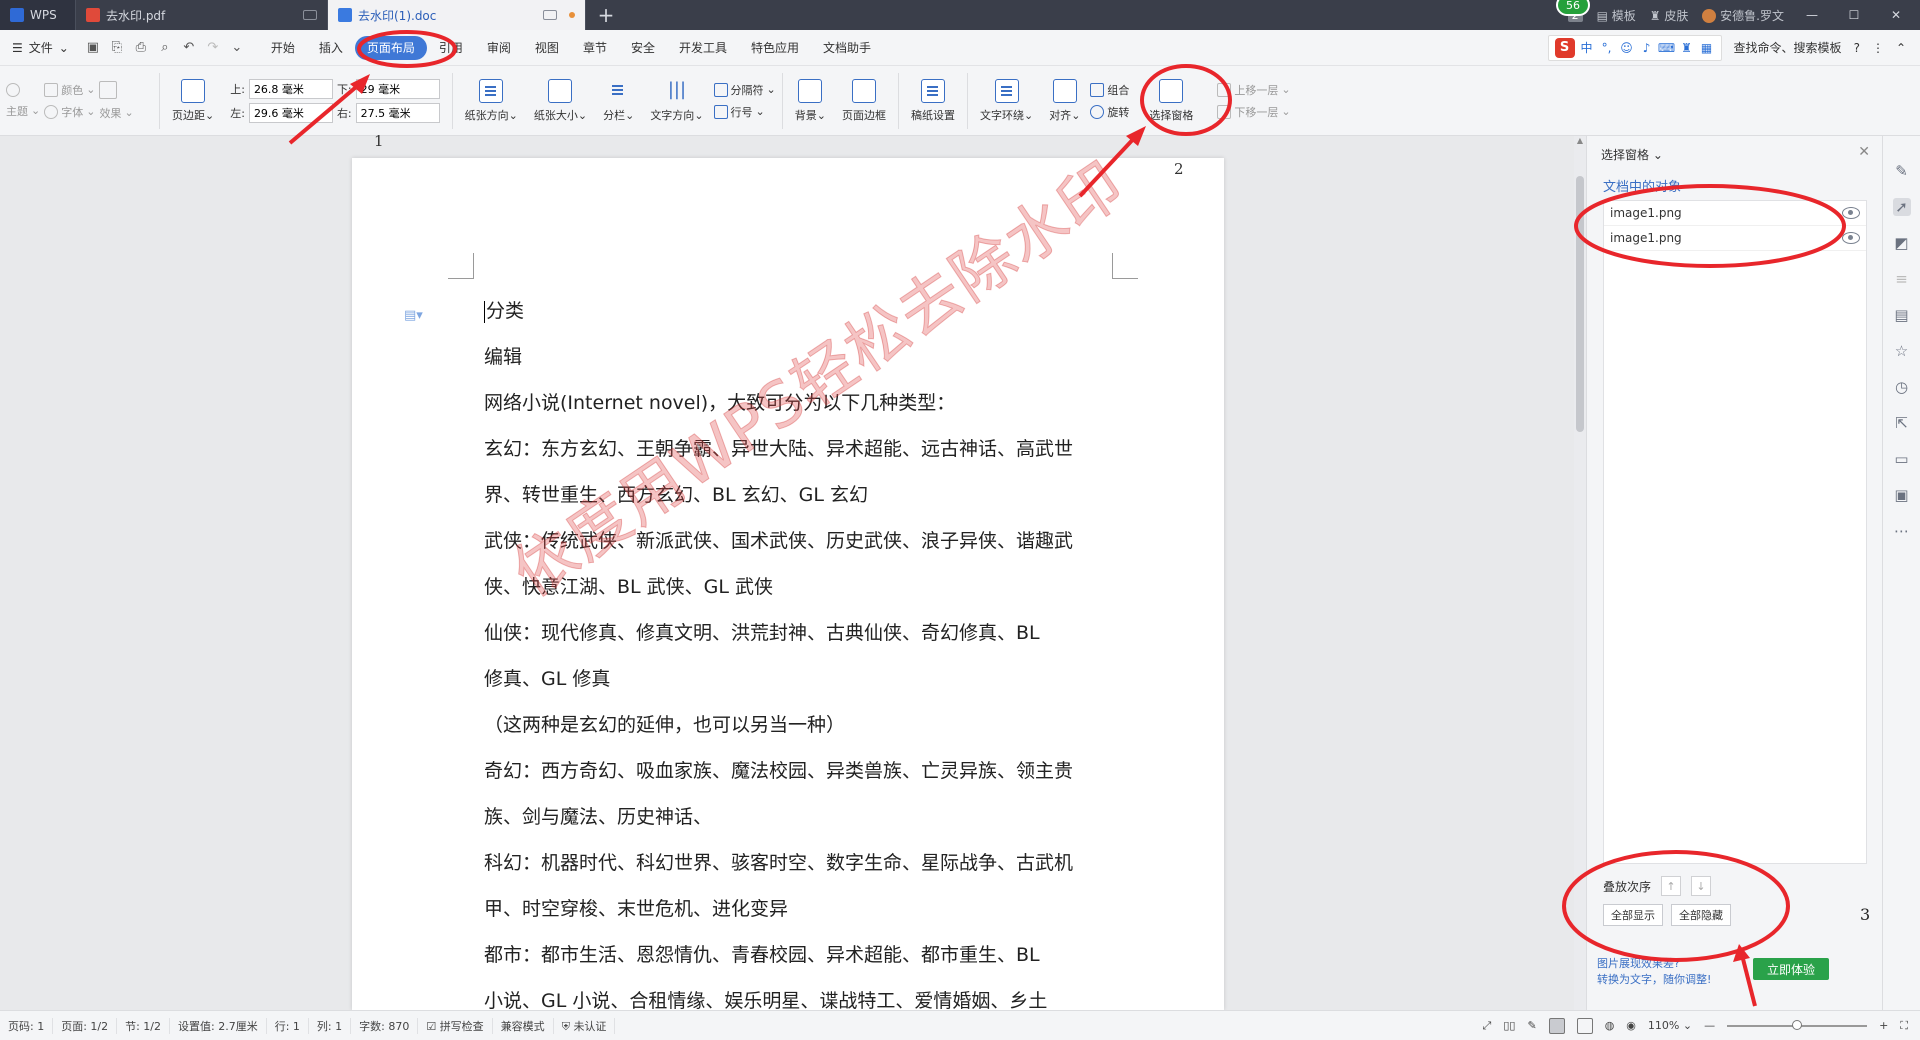  I want to click on minimize-button: —, so click(1812, 15).